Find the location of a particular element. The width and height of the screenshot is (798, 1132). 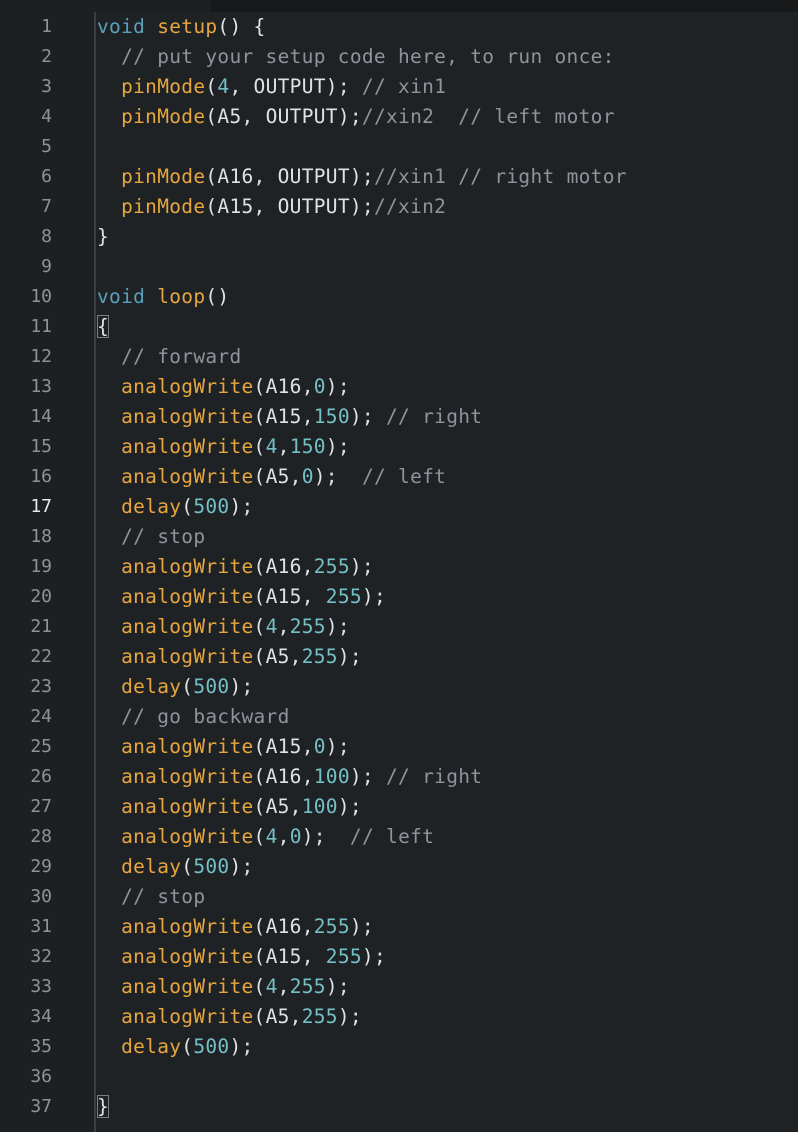

code-line: 10 void loop() is located at coordinates (399, 297).